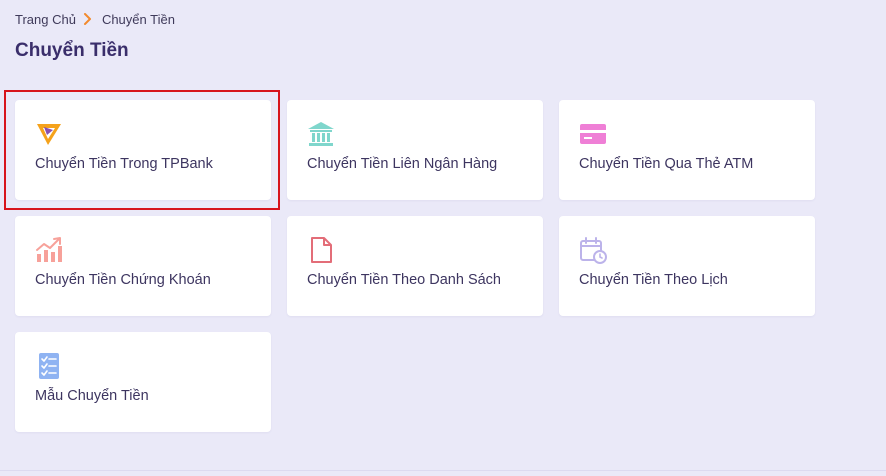  What do you see at coordinates (49, 249) in the screenshot?
I see `stock-chart-icon` at bounding box center [49, 249].